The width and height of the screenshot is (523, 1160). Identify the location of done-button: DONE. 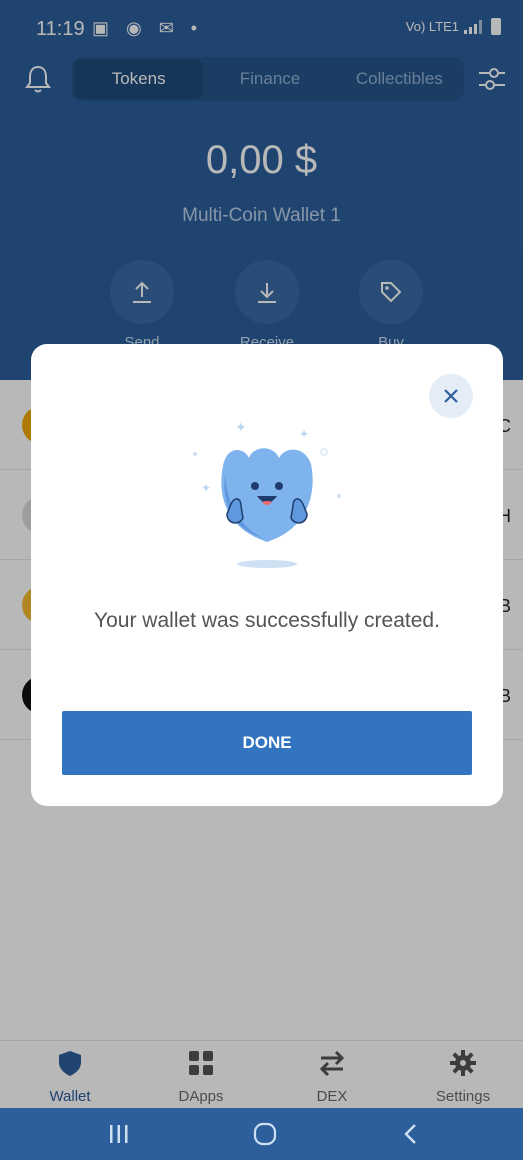
(267, 743).